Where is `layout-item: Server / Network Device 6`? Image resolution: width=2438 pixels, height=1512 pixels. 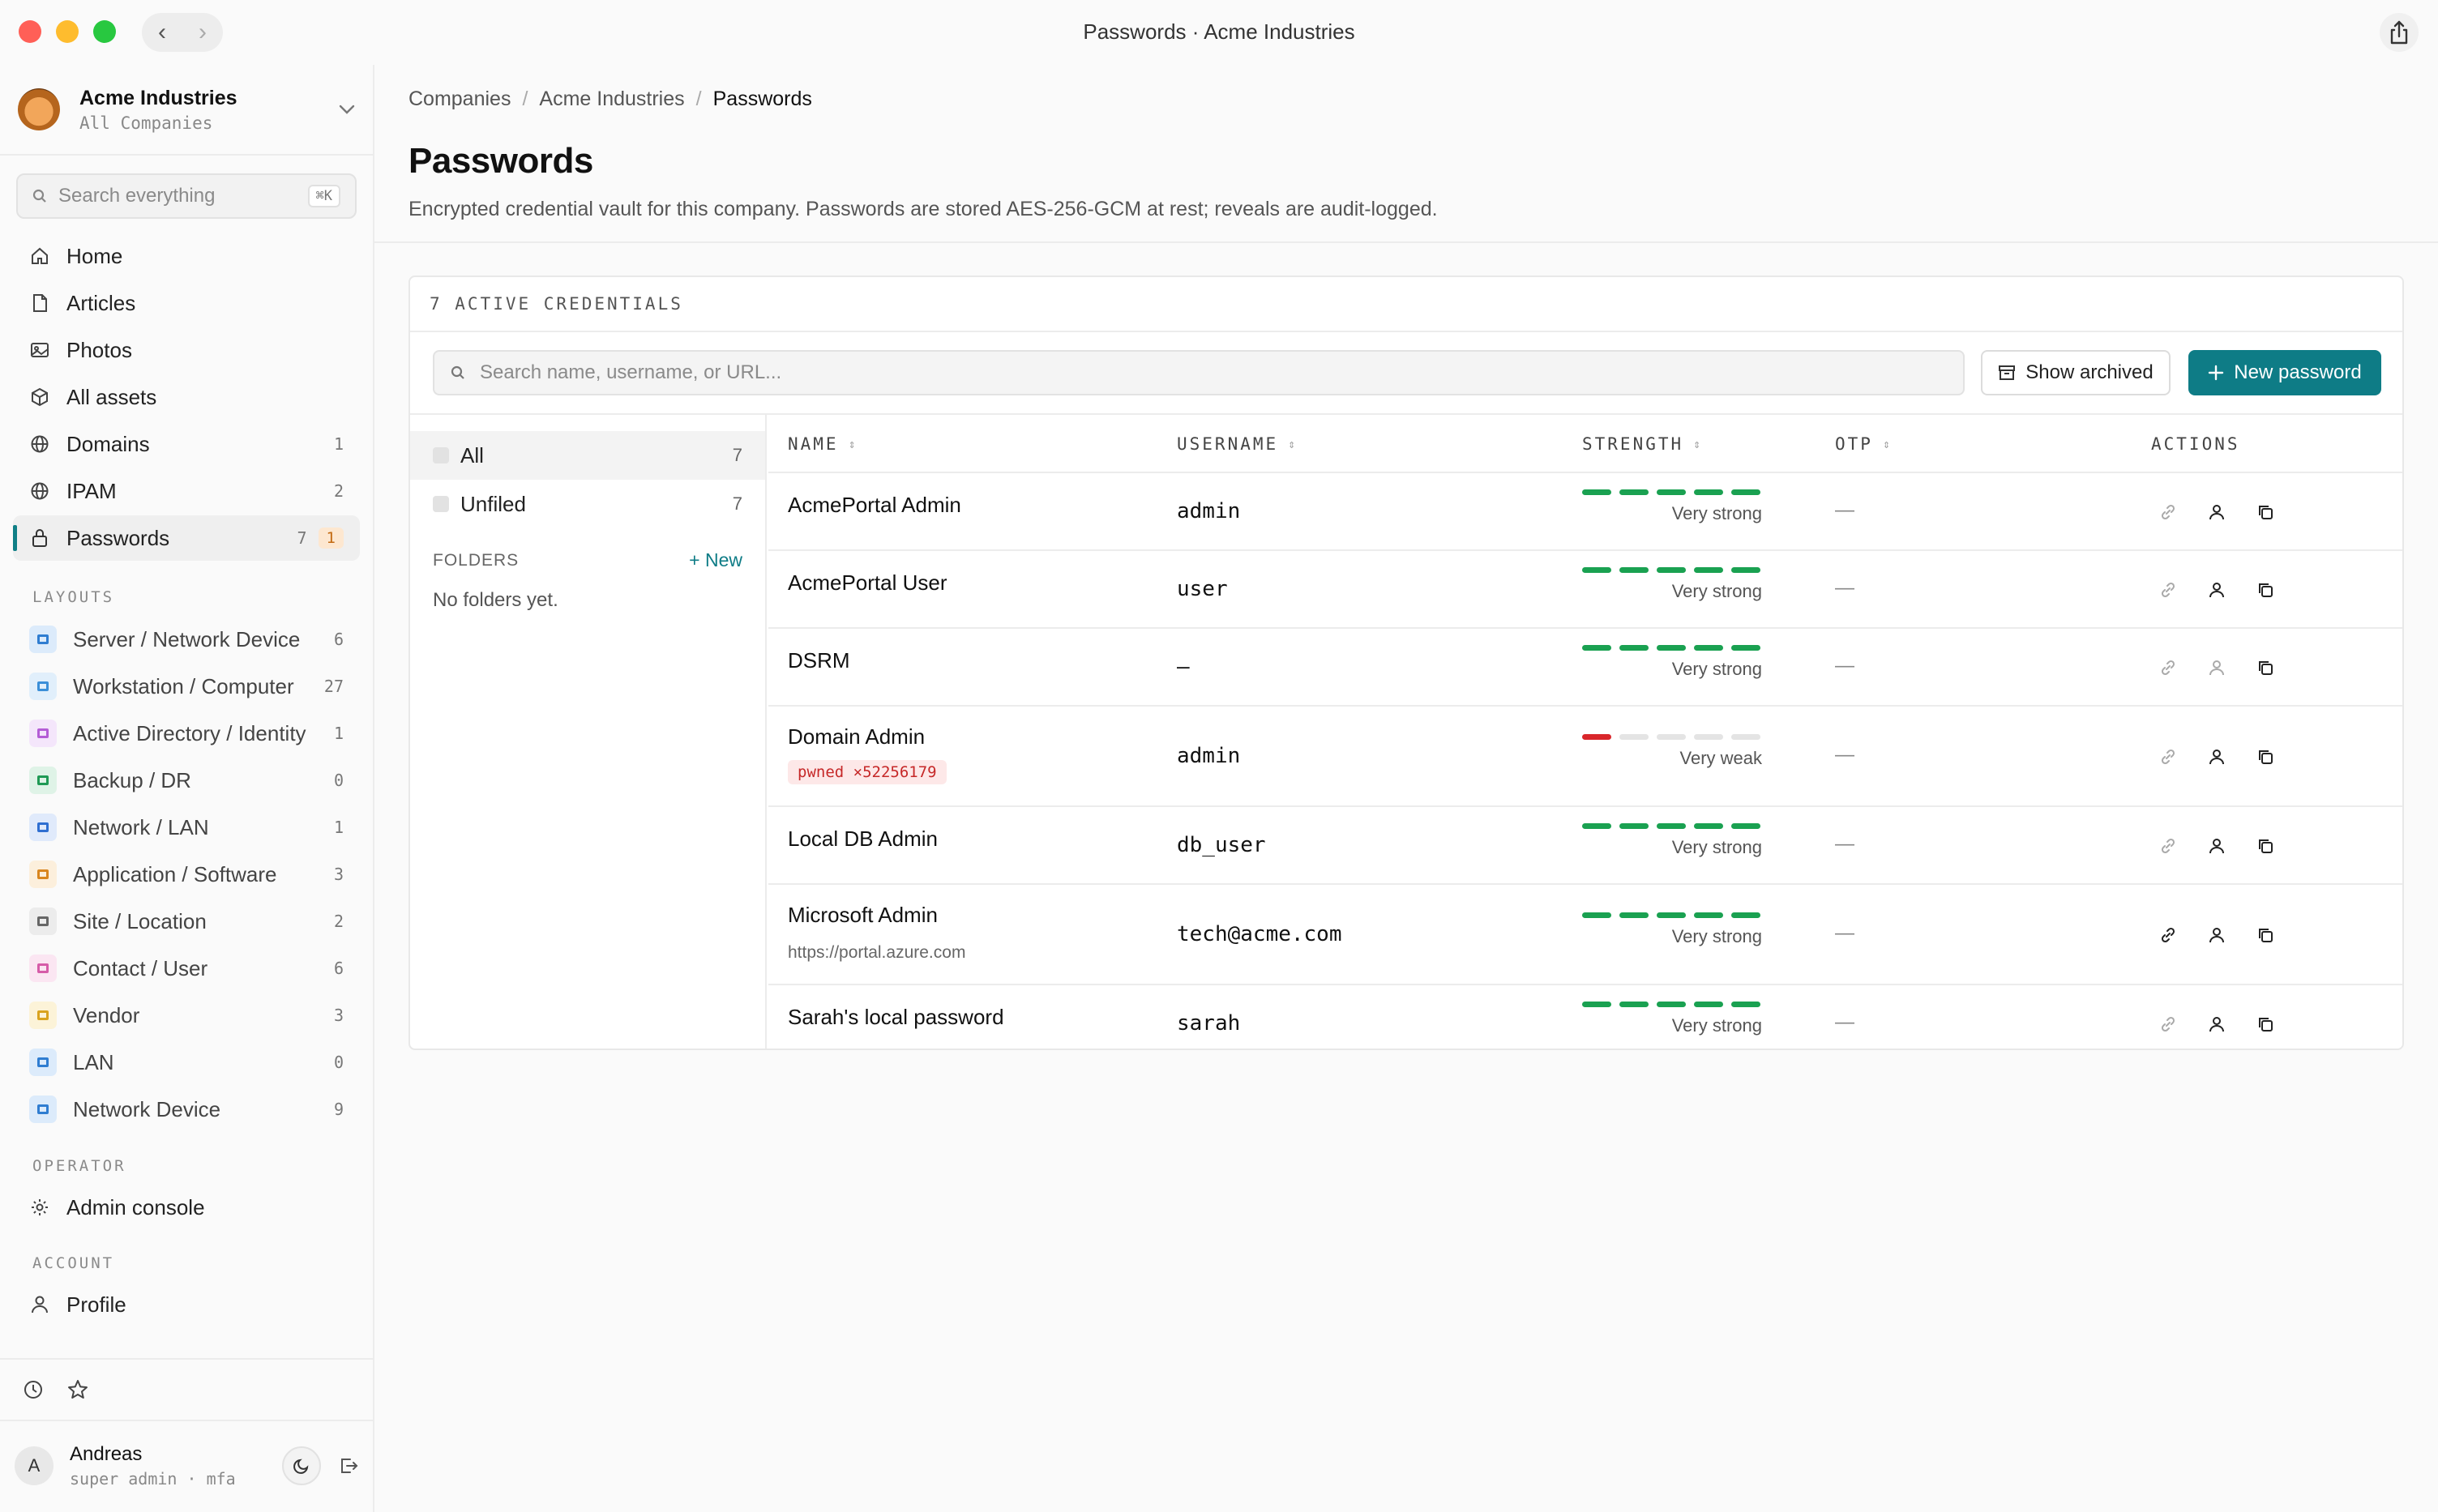 layout-item: Server / Network Device 6 is located at coordinates (186, 639).